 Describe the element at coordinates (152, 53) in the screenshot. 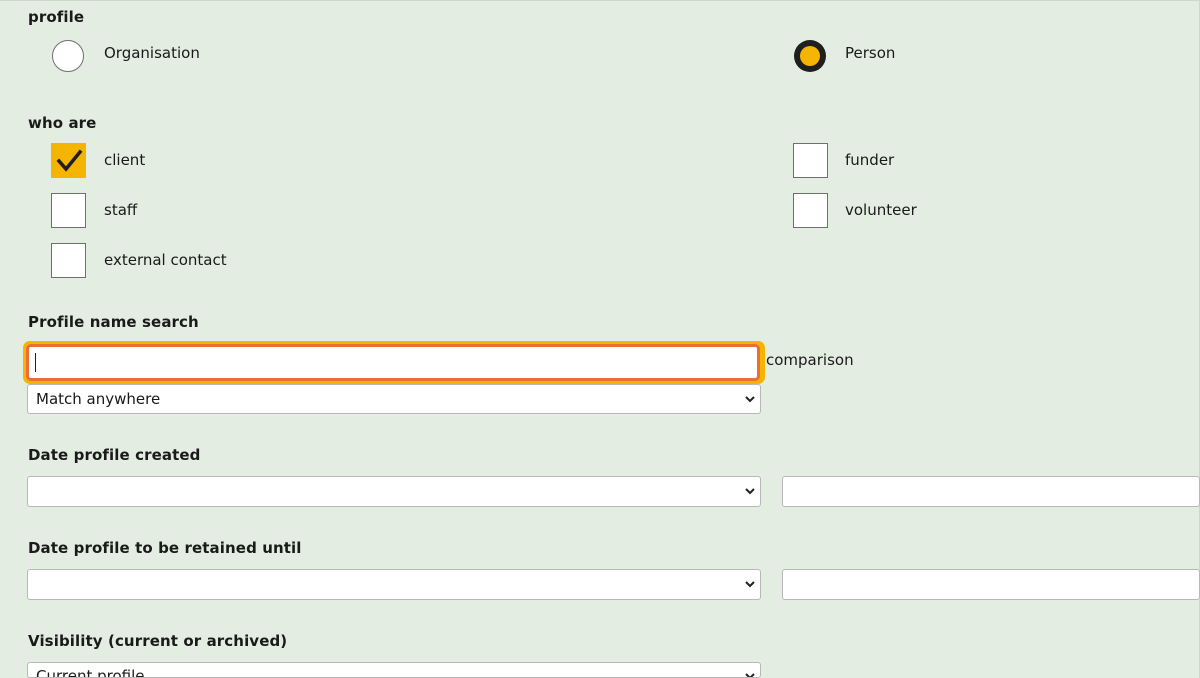

I see `organisation-label: Organisation` at that location.